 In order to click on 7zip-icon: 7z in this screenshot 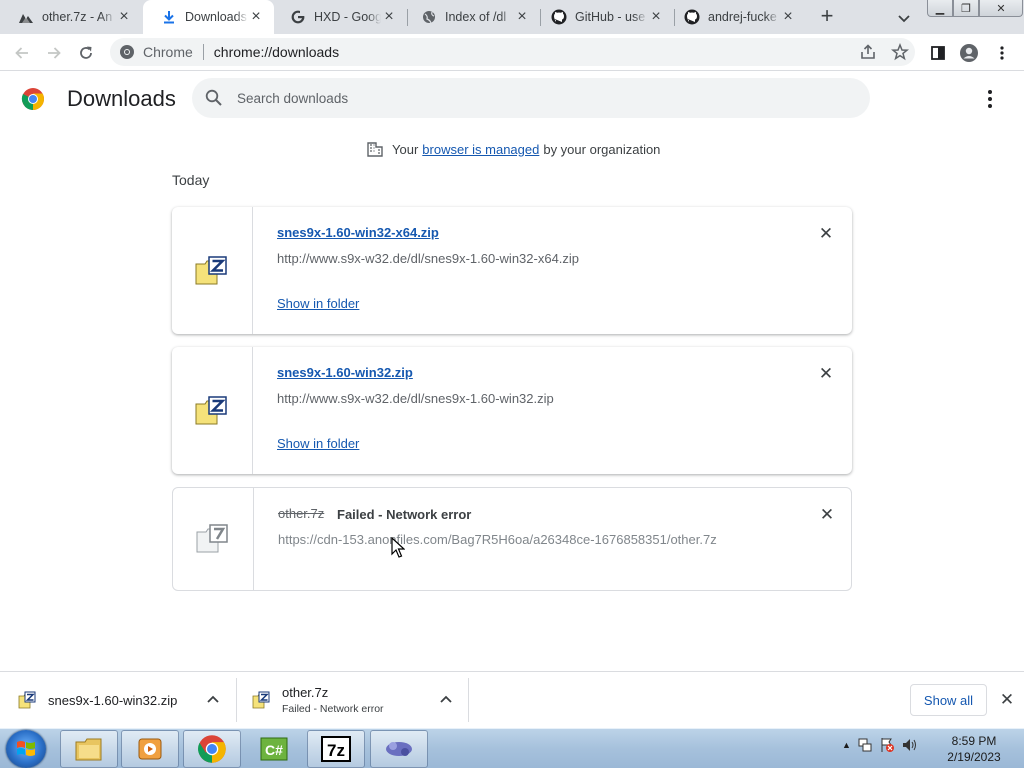, I will do `click(336, 749)`.